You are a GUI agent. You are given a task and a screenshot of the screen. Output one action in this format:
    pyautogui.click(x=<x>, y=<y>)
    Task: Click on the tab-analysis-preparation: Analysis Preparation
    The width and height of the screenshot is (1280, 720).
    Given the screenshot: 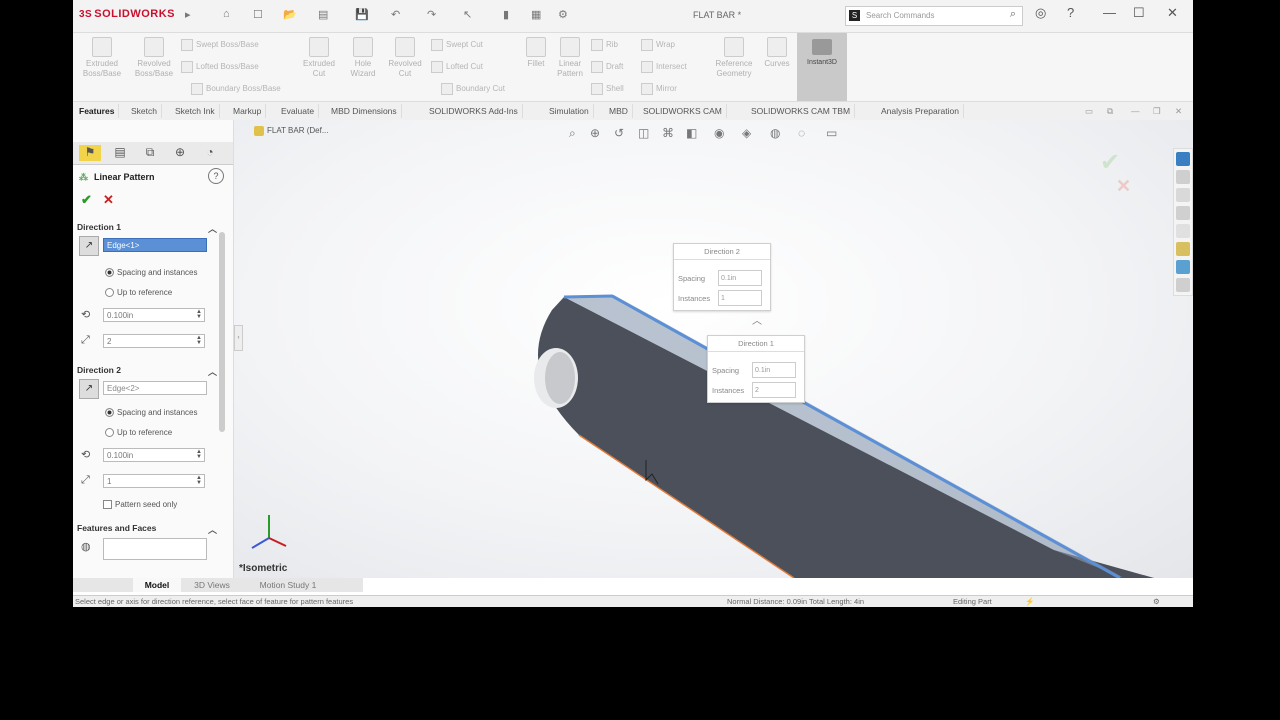 What is the action you would take?
    pyautogui.click(x=920, y=111)
    